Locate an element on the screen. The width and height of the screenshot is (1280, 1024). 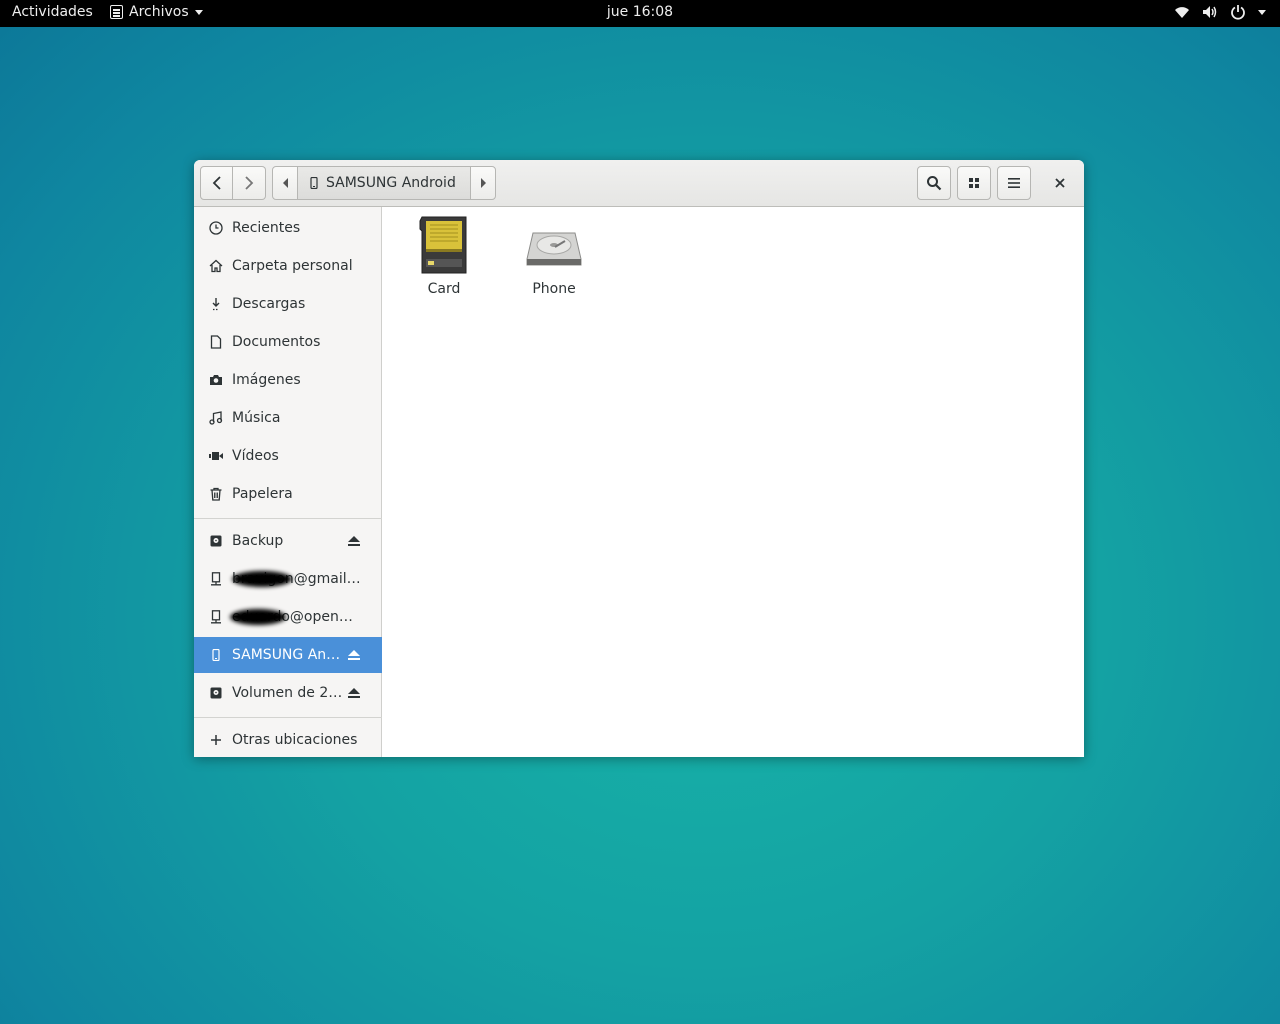
hamburger-menu-icon is located at coordinates (1014, 183).